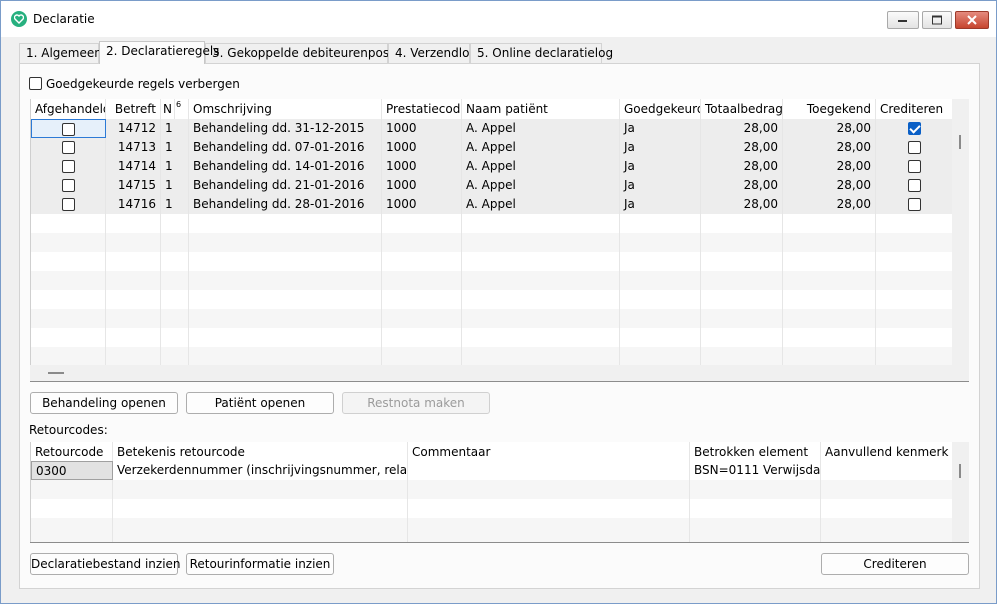 This screenshot has width=997, height=604. I want to click on tab-verzendlog: 4. Verzendlog, so click(432, 53).